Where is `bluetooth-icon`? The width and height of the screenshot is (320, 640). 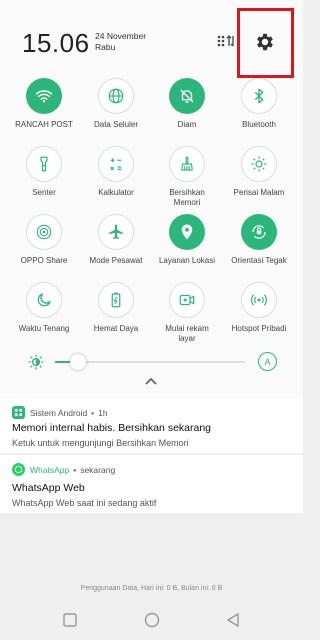 bluetooth-icon is located at coordinates (259, 96).